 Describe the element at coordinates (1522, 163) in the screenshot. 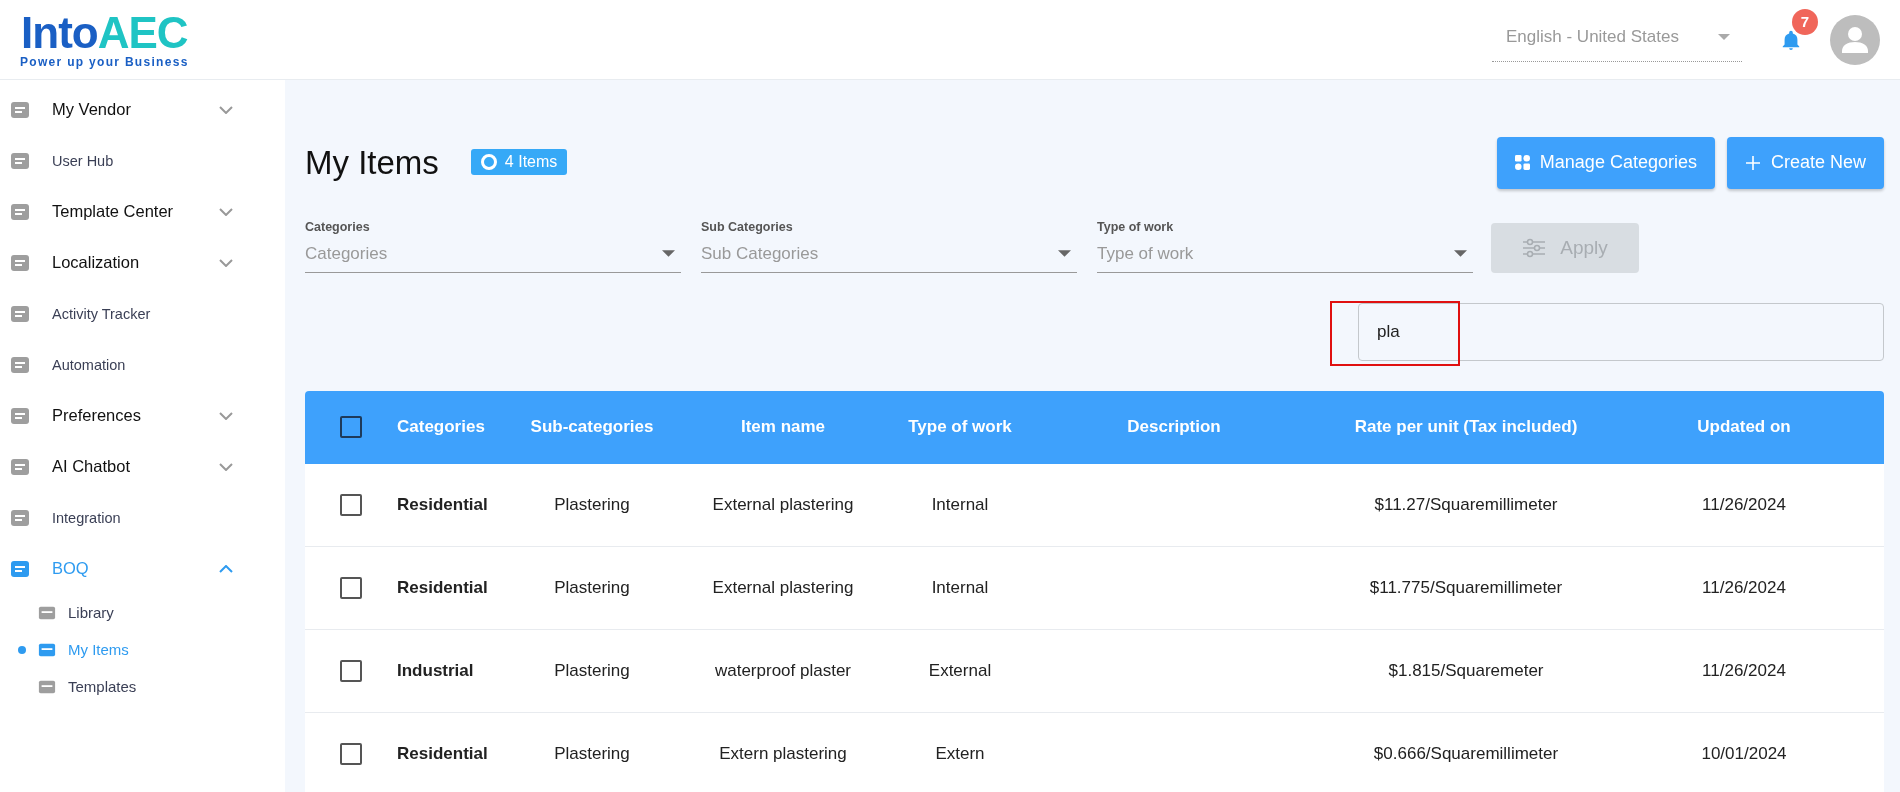

I see `grid-icon` at that location.